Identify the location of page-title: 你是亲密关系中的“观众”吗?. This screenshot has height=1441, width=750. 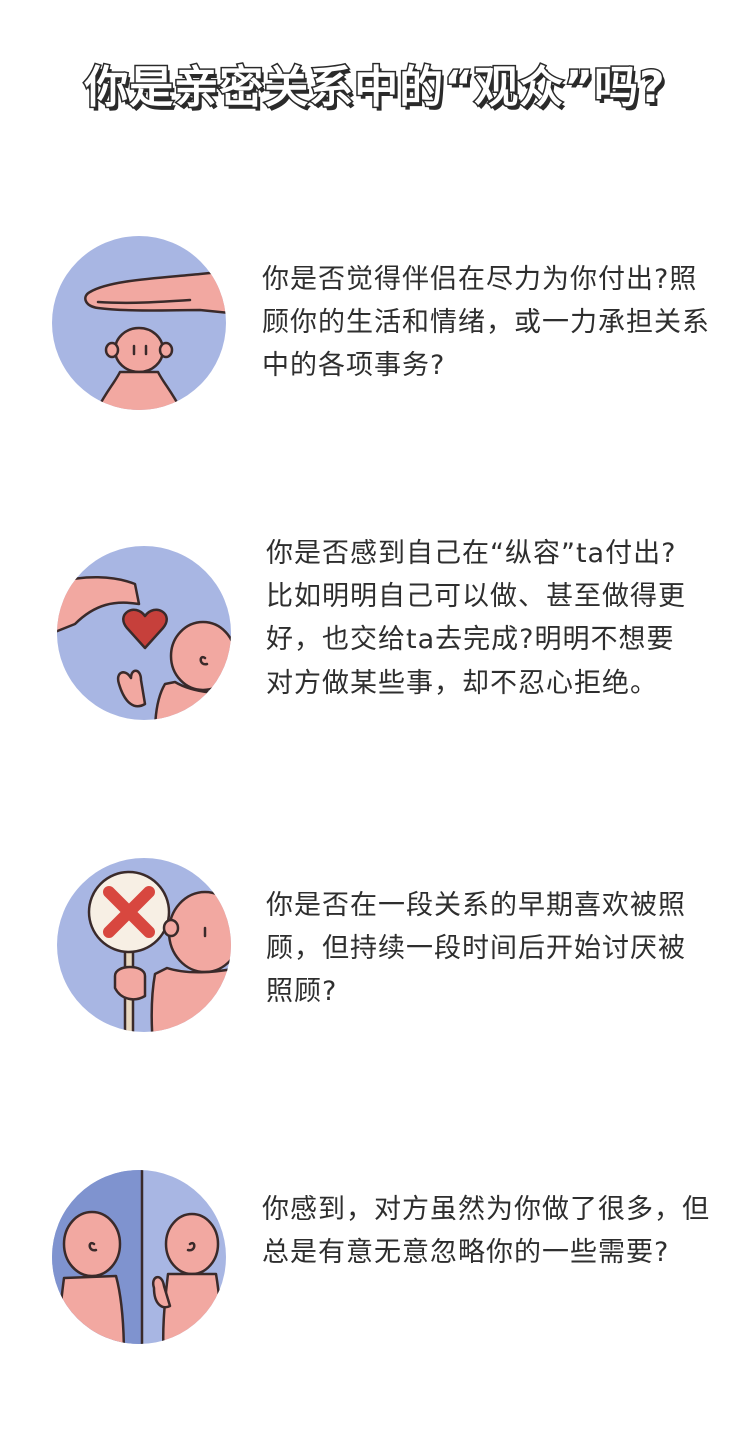
(374, 88).